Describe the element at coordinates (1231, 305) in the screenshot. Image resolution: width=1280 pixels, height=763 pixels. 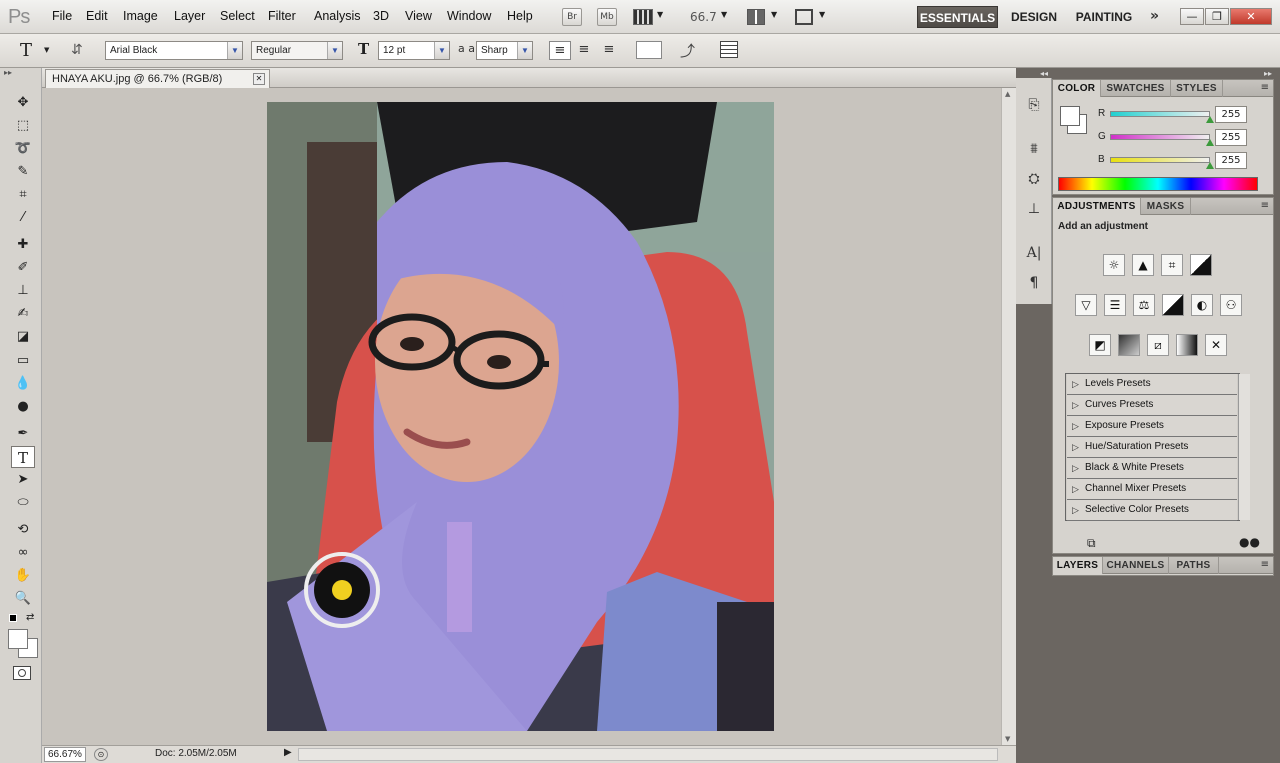
I see `channel-mixer-icon: ⚇` at that location.